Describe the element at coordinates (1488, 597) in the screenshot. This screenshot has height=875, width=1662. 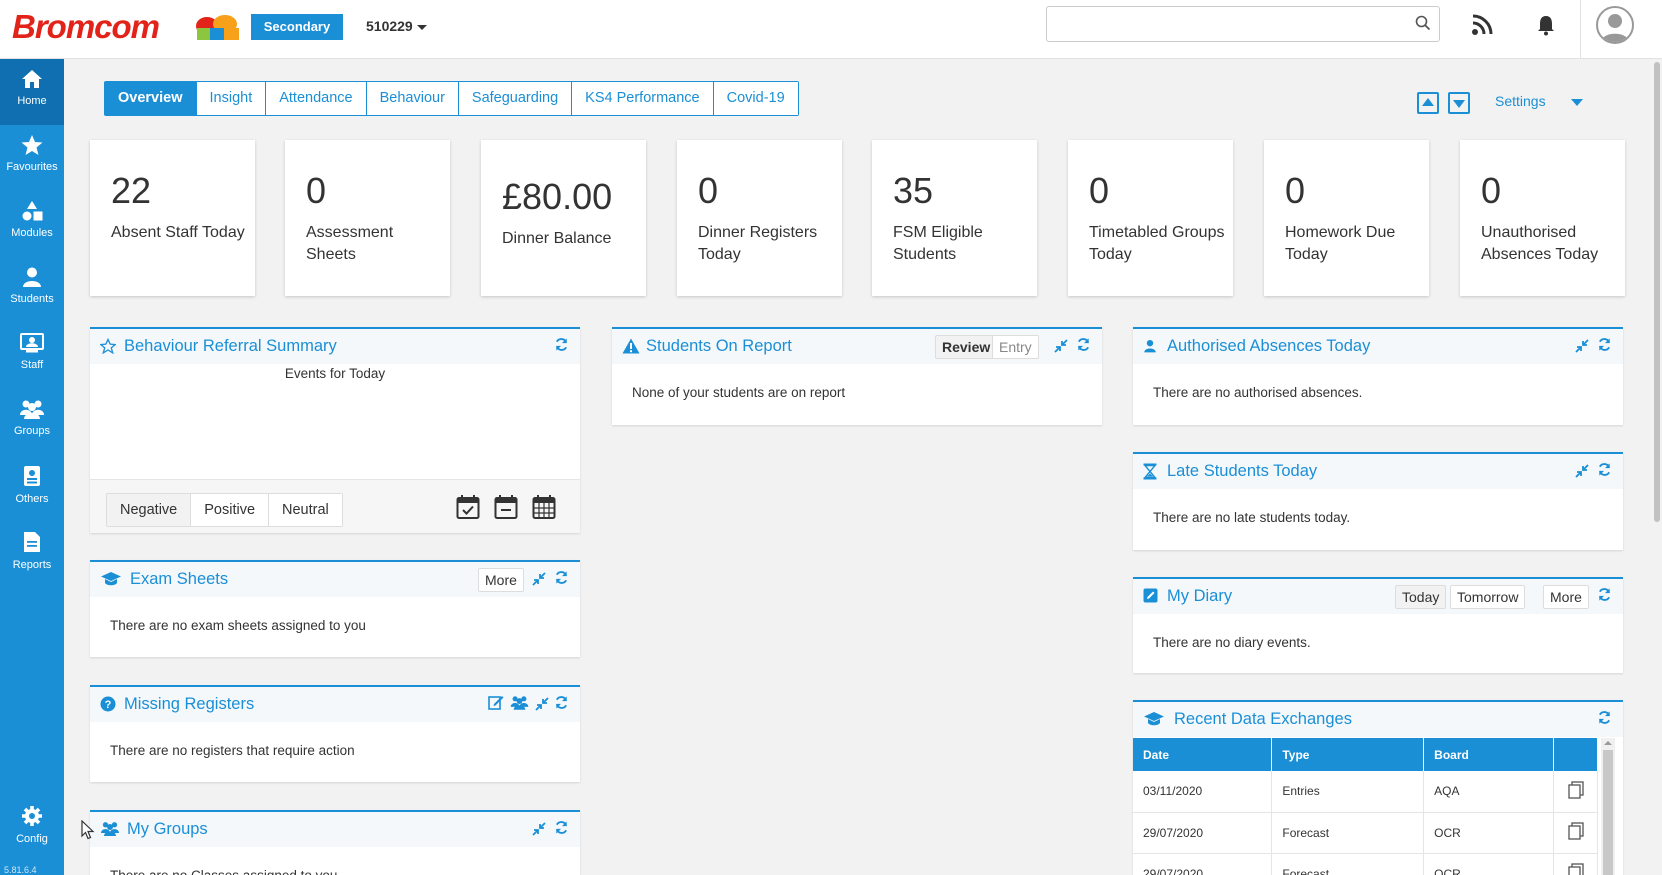
I see `diary-tomorrow-button: Tomorrow` at that location.